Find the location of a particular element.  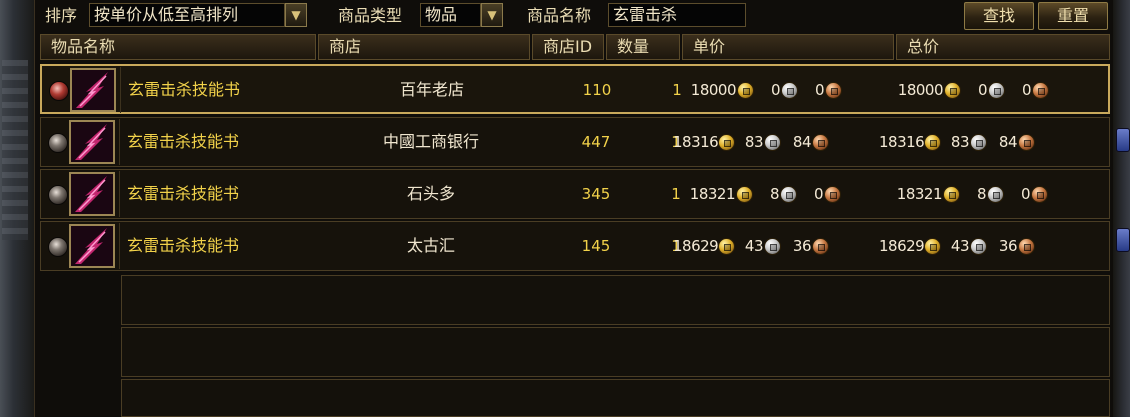

reset-button: 重置 is located at coordinates (1073, 16).